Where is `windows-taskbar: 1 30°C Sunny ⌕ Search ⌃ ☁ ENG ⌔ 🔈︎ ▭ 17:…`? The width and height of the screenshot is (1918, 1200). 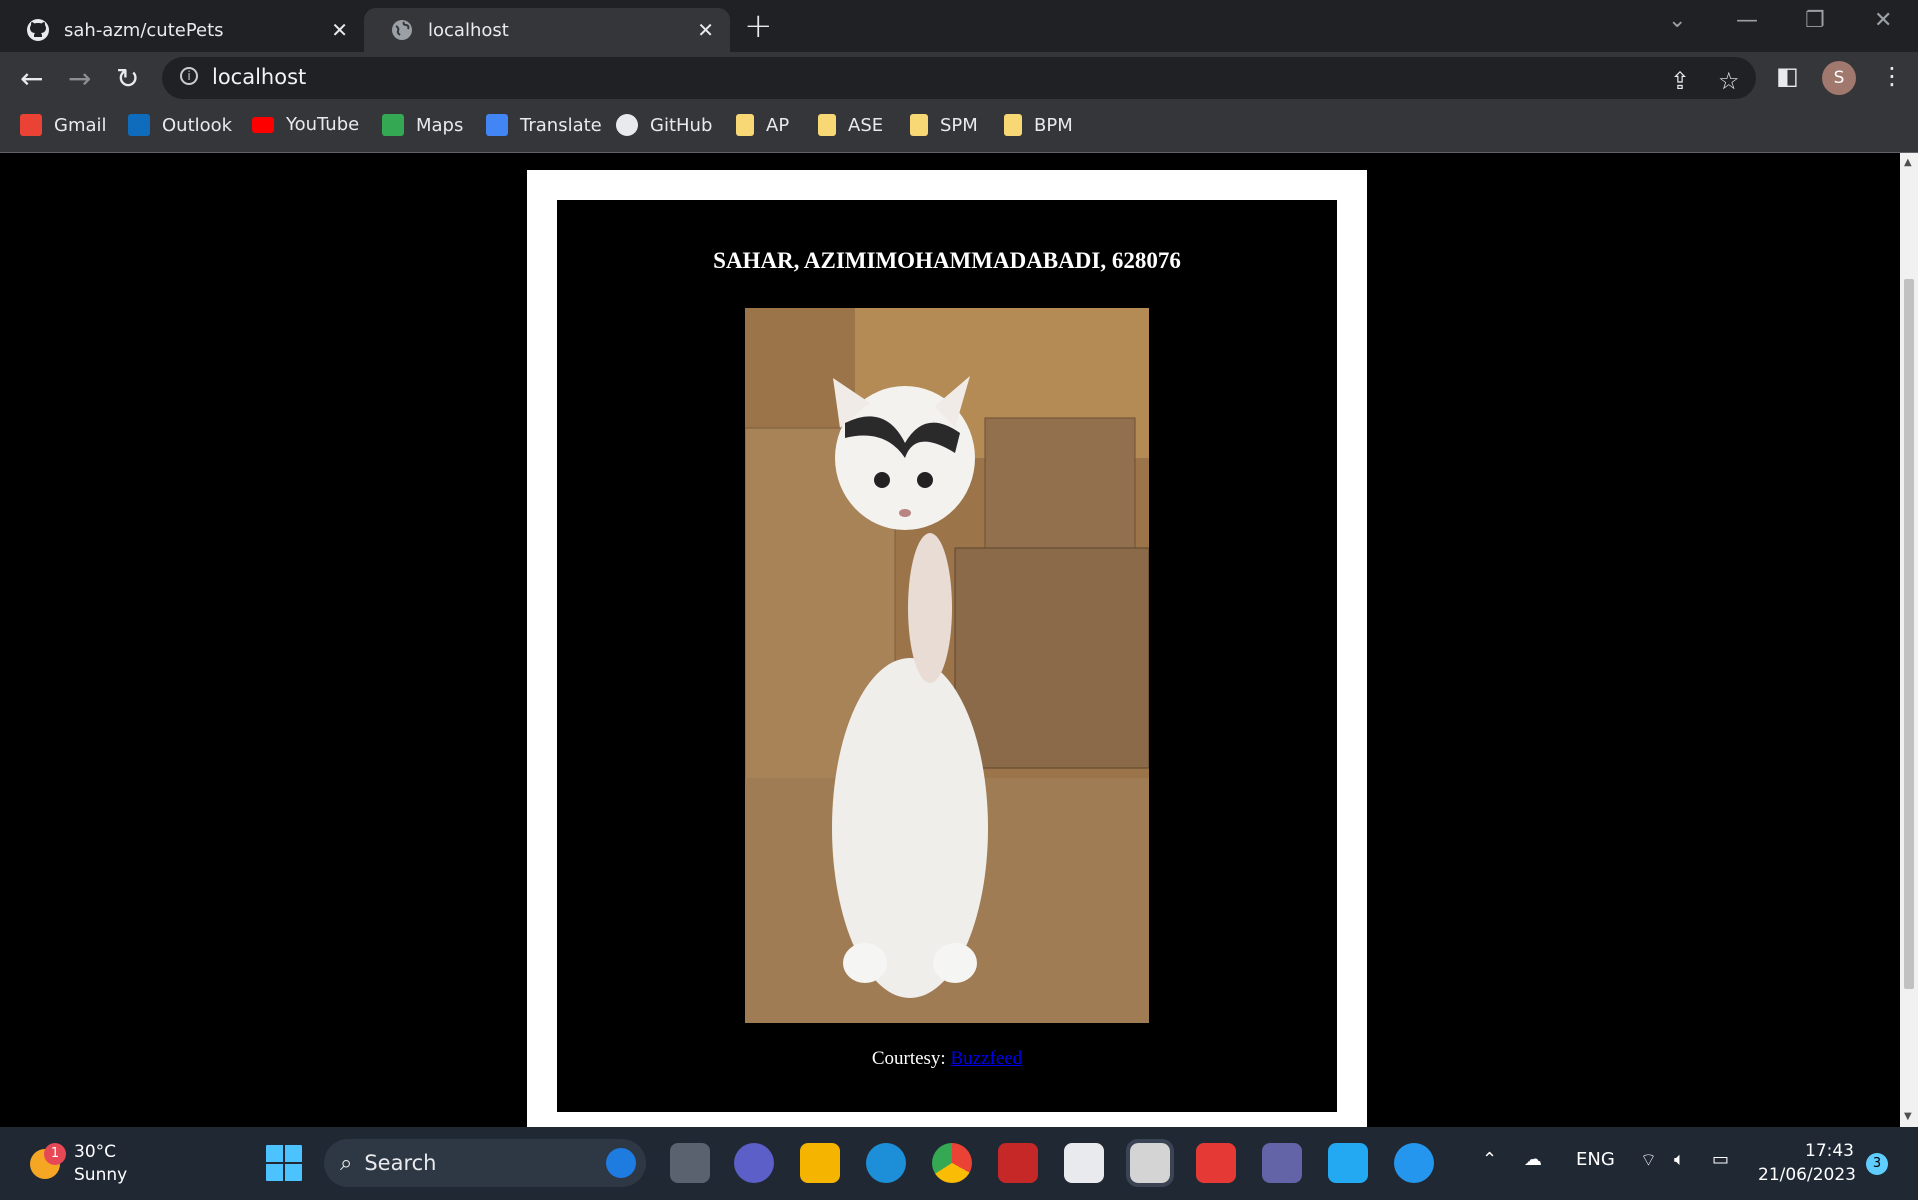 windows-taskbar: 1 30°C Sunny ⌕ Search ⌃ ☁ ENG ⌔ 🔈︎ ▭ 17:… is located at coordinates (959, 1163).